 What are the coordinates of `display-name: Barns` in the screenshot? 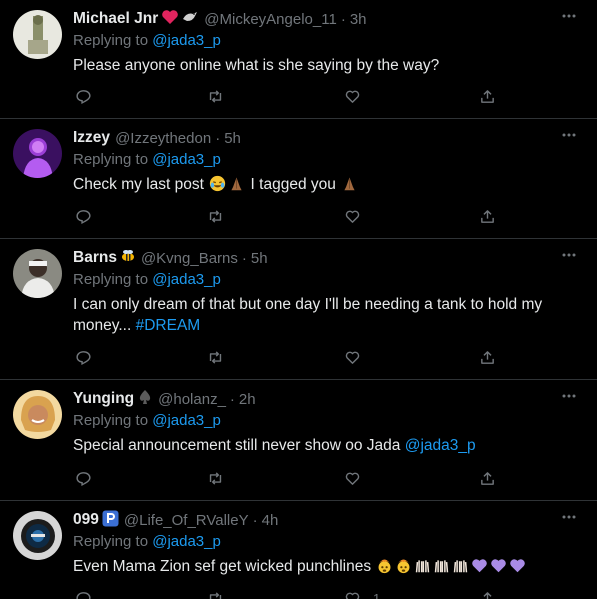 It's located at (95, 258).